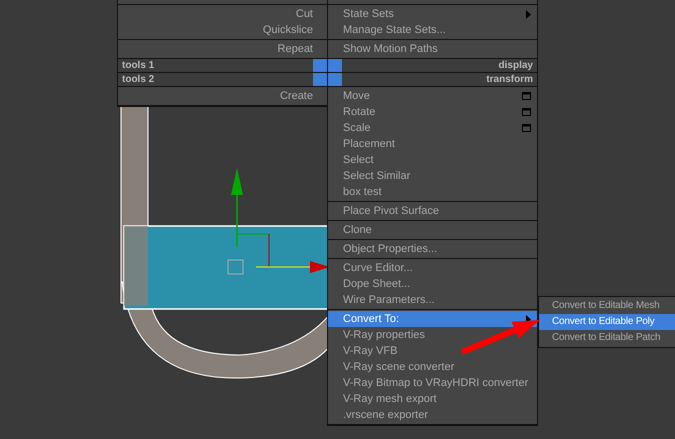 The width and height of the screenshot is (675, 439). Describe the element at coordinates (607, 338) in the screenshot. I see `submenu-item: Convert to Editable Patch` at that location.